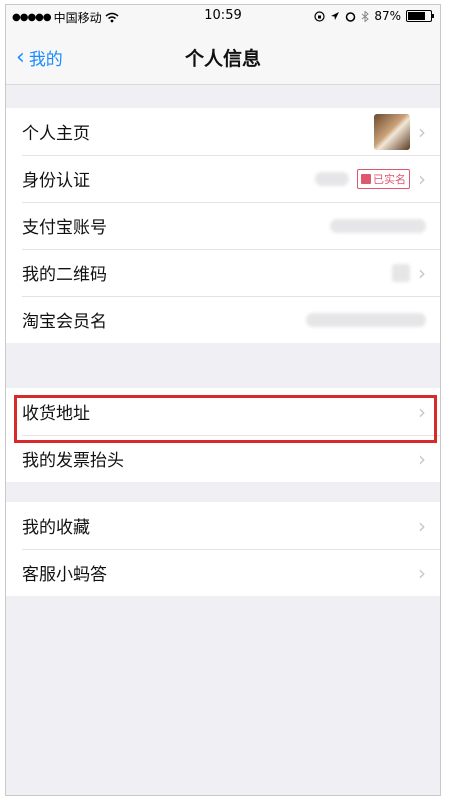 The image size is (452, 800). What do you see at coordinates (420, 16) in the screenshot?
I see `battery-icon` at bounding box center [420, 16].